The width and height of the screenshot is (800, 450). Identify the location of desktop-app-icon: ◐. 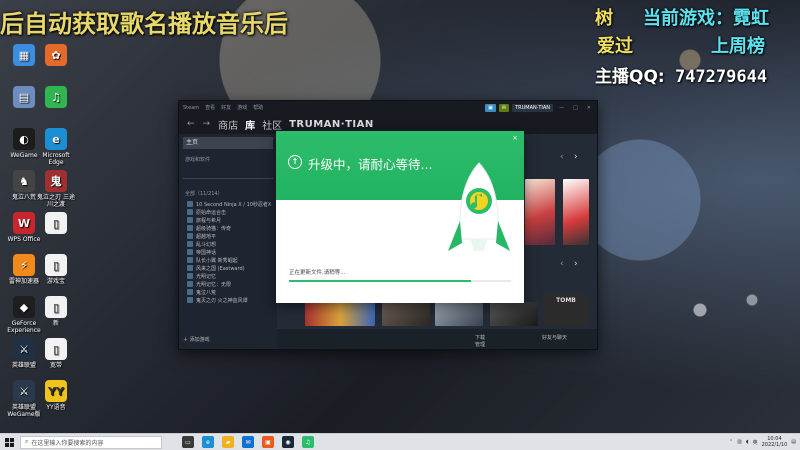
(24, 139).